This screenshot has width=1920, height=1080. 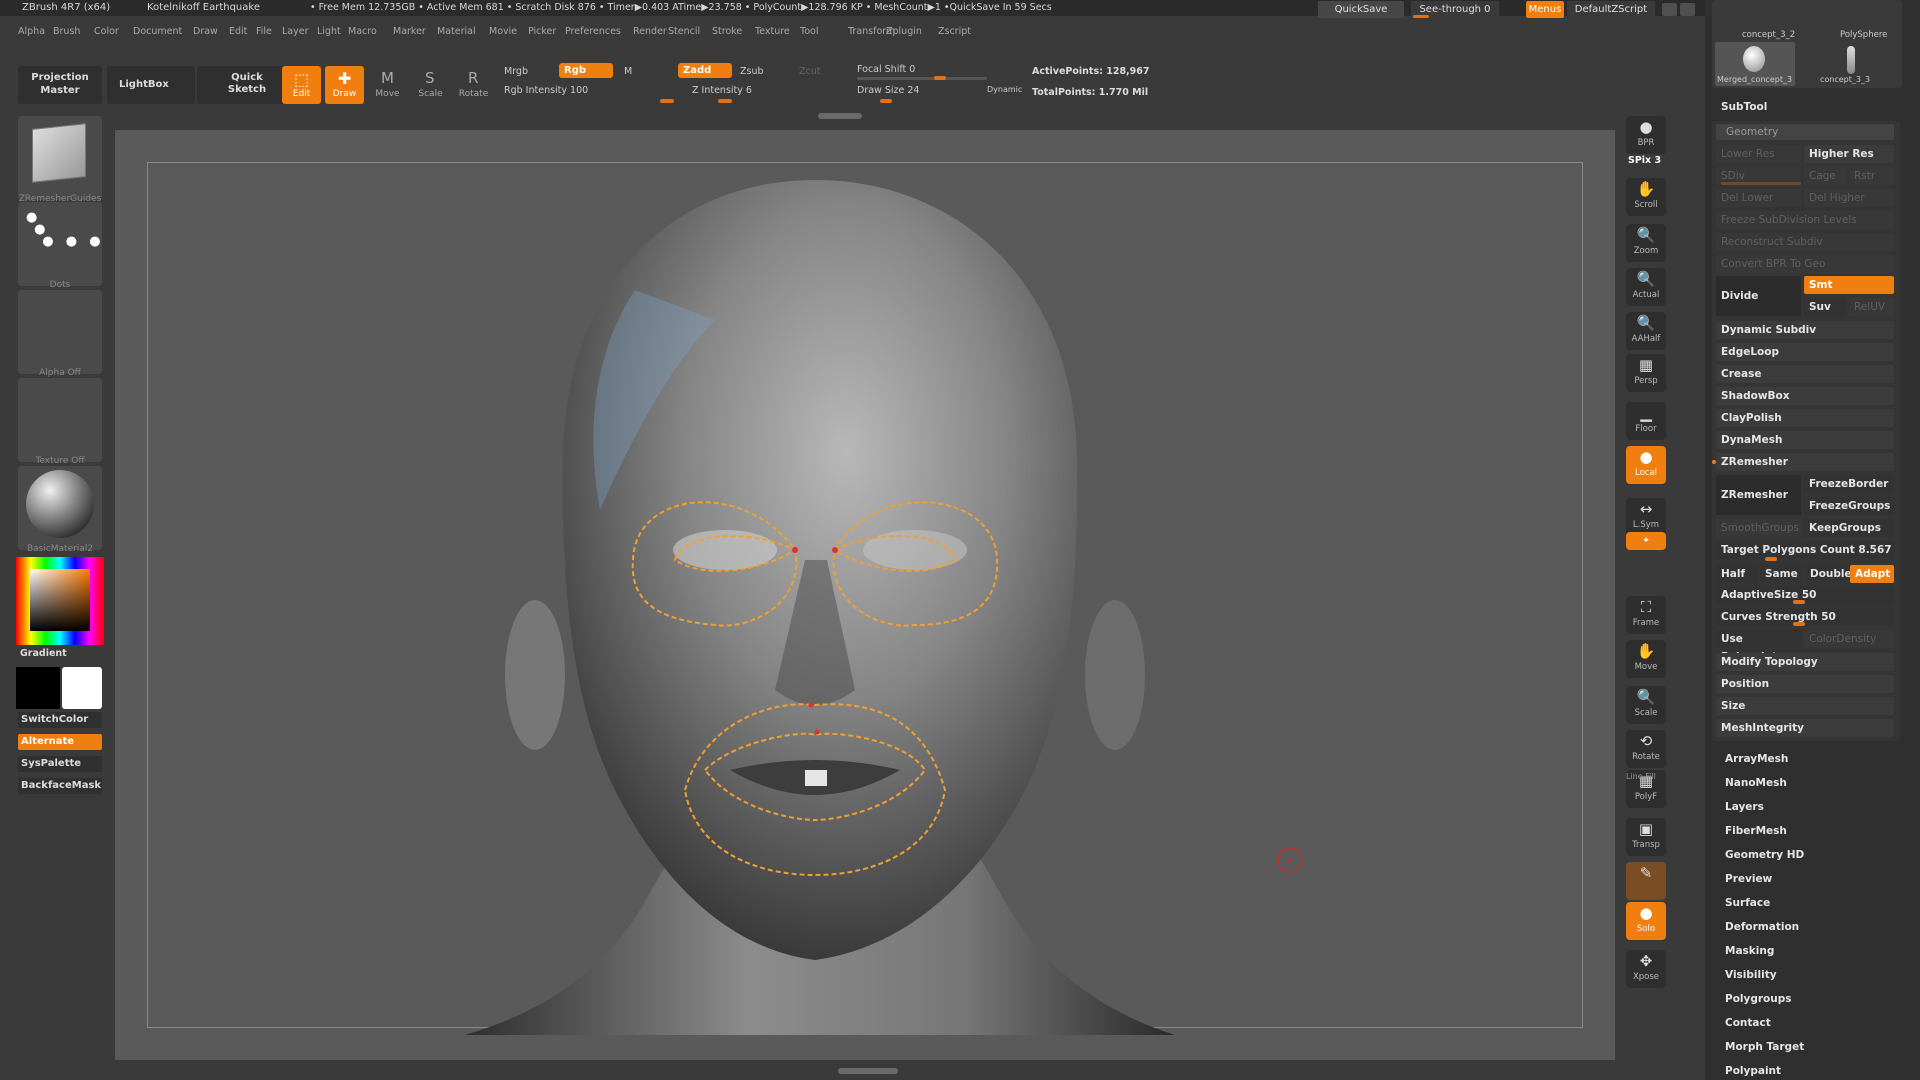 What do you see at coordinates (1646, 331) in the screenshot?
I see `aahalf-button: 🔍 AAHalf` at bounding box center [1646, 331].